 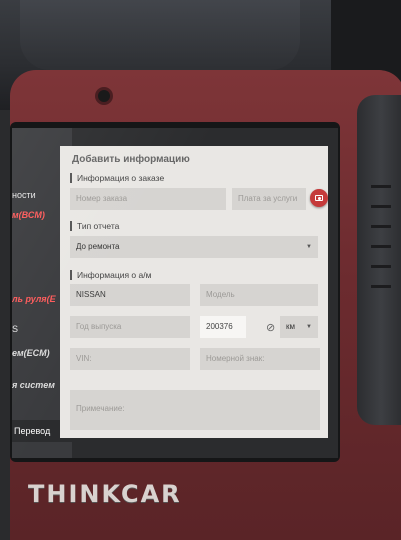 I want to click on report-type-value: До ремонта, so click(x=98, y=246).